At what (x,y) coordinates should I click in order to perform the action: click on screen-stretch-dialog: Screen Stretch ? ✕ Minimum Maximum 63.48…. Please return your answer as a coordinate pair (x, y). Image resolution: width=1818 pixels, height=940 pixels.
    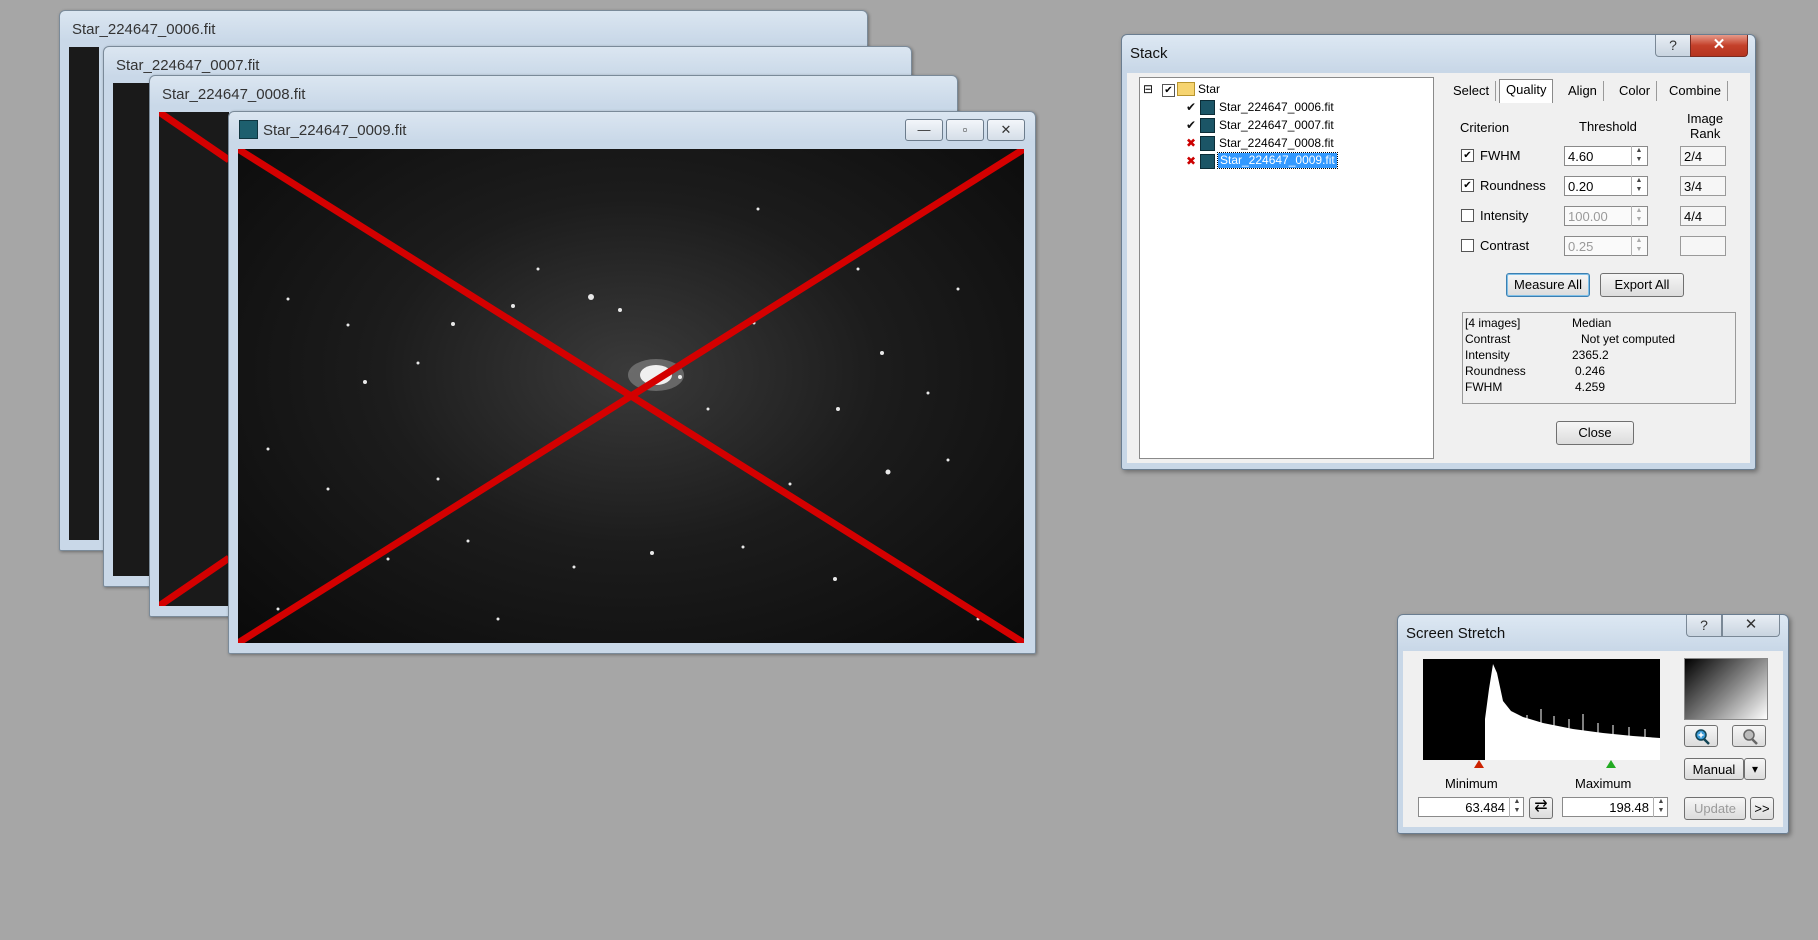
    Looking at the image, I should click on (1593, 724).